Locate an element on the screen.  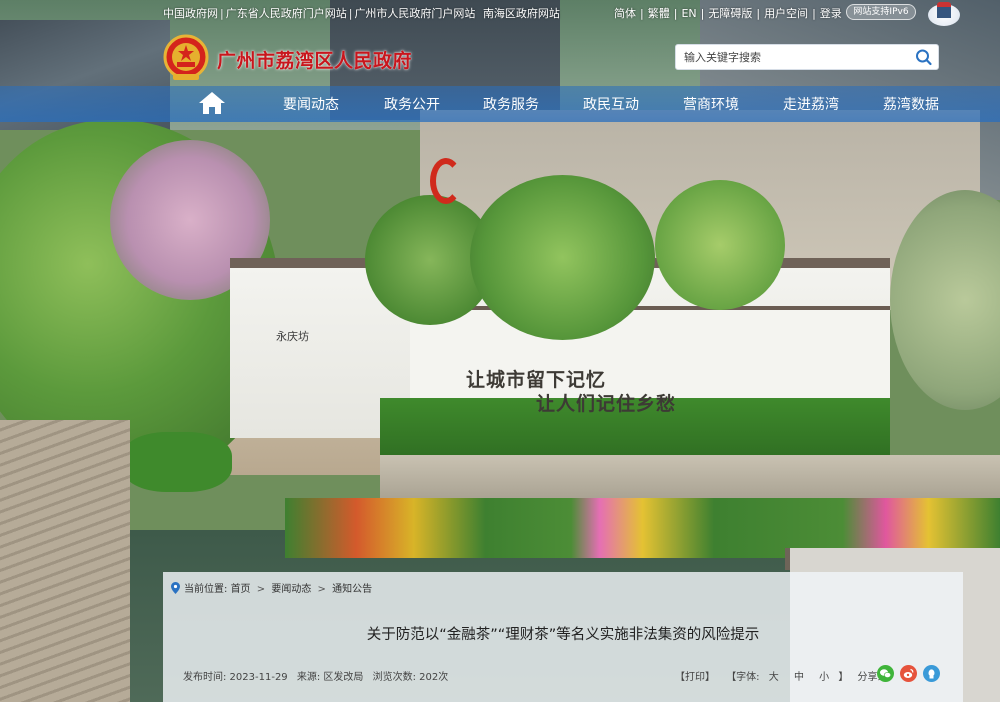
publish-time: 发布时间: 2023-11-29 is located at coordinates (235, 677).